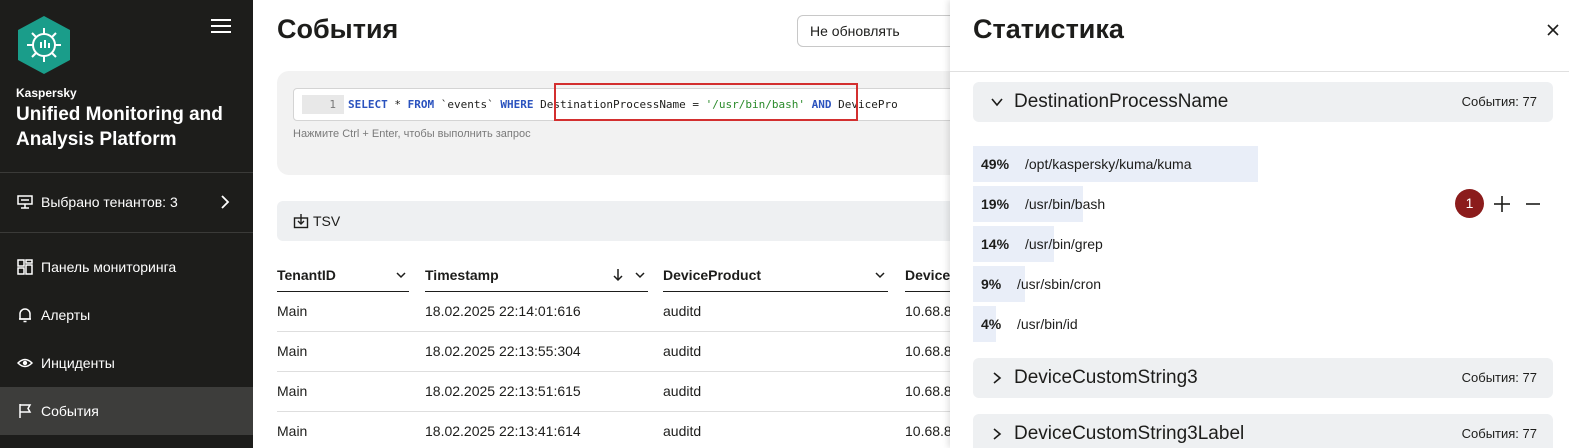  What do you see at coordinates (327, 221) in the screenshot?
I see `export-tsv-label: TSV` at bounding box center [327, 221].